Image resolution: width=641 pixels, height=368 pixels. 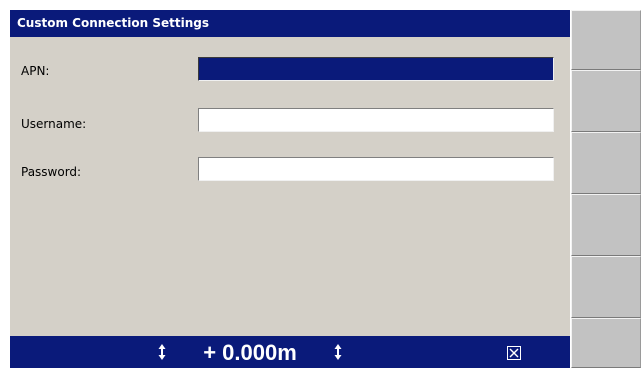 What do you see at coordinates (250, 352) in the screenshot?
I see `height-offset-value: + 0.000m` at bounding box center [250, 352].